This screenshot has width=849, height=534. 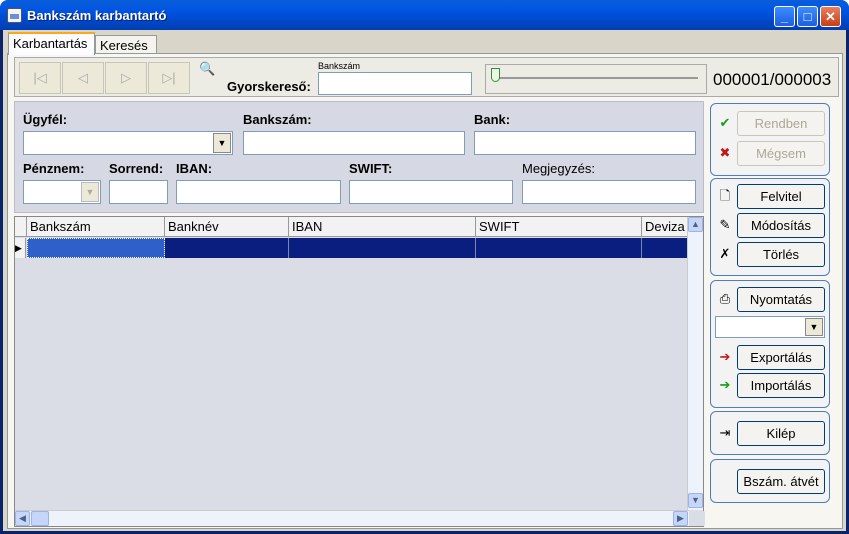 What do you see at coordinates (495, 75) in the screenshot?
I see `slider-thumb` at bounding box center [495, 75].